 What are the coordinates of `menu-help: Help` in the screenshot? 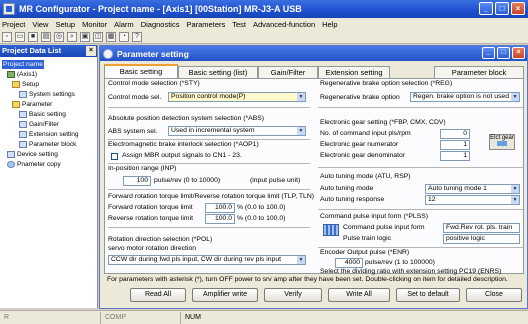 It's located at (329, 24).